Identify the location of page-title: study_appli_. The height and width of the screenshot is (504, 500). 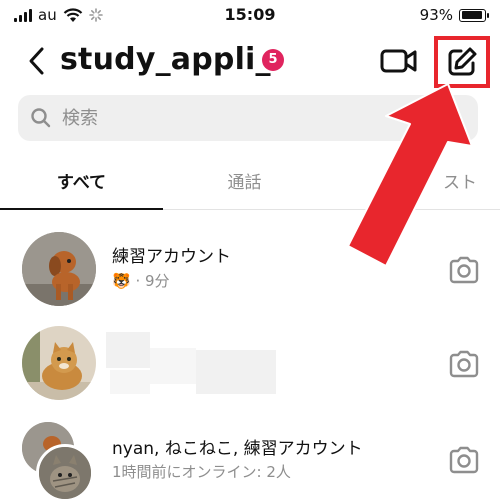
(165, 59).